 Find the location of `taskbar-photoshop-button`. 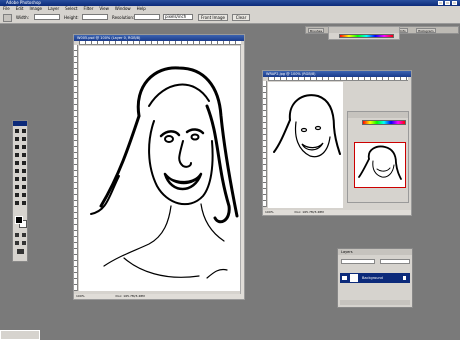

taskbar-photoshop-button is located at coordinates (20, 335).